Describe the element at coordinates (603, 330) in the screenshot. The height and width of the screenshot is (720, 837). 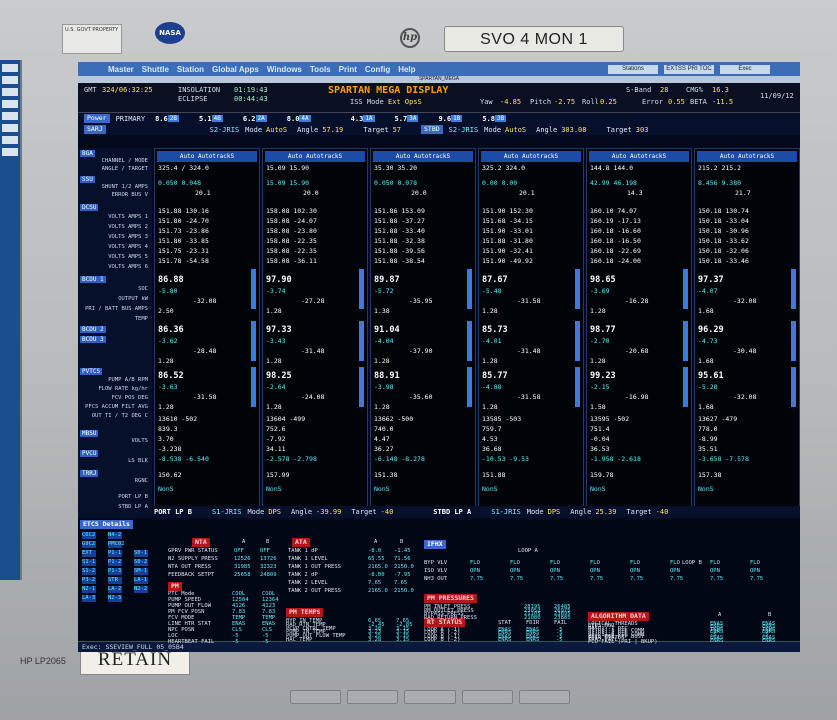
I see `channel-value: 98.77` at that location.